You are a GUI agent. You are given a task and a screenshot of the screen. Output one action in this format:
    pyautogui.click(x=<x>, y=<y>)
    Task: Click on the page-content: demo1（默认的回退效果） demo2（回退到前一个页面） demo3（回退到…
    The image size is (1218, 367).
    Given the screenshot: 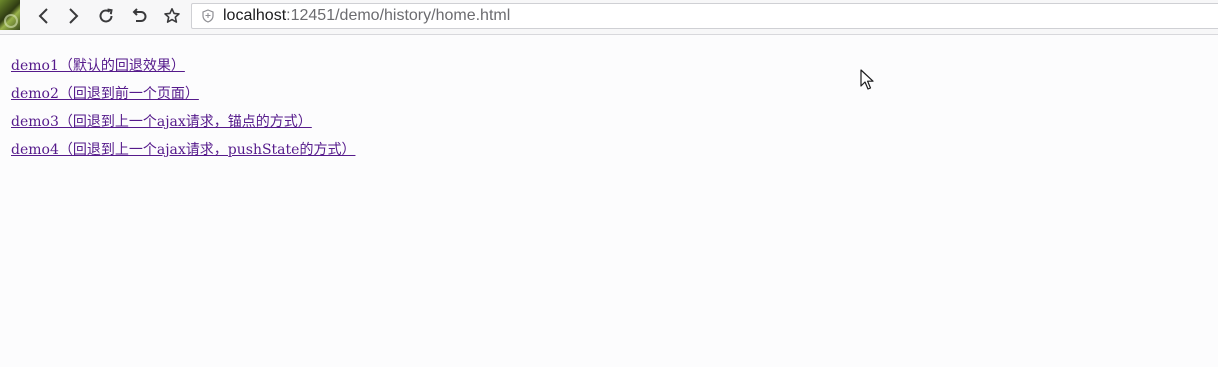 What is the action you would take?
    pyautogui.click(x=183, y=108)
    